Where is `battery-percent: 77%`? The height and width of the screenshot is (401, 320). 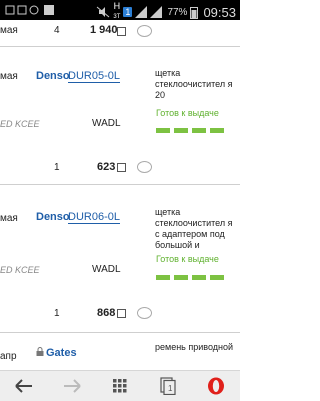
battery-percent: 77% is located at coordinates (177, 12).